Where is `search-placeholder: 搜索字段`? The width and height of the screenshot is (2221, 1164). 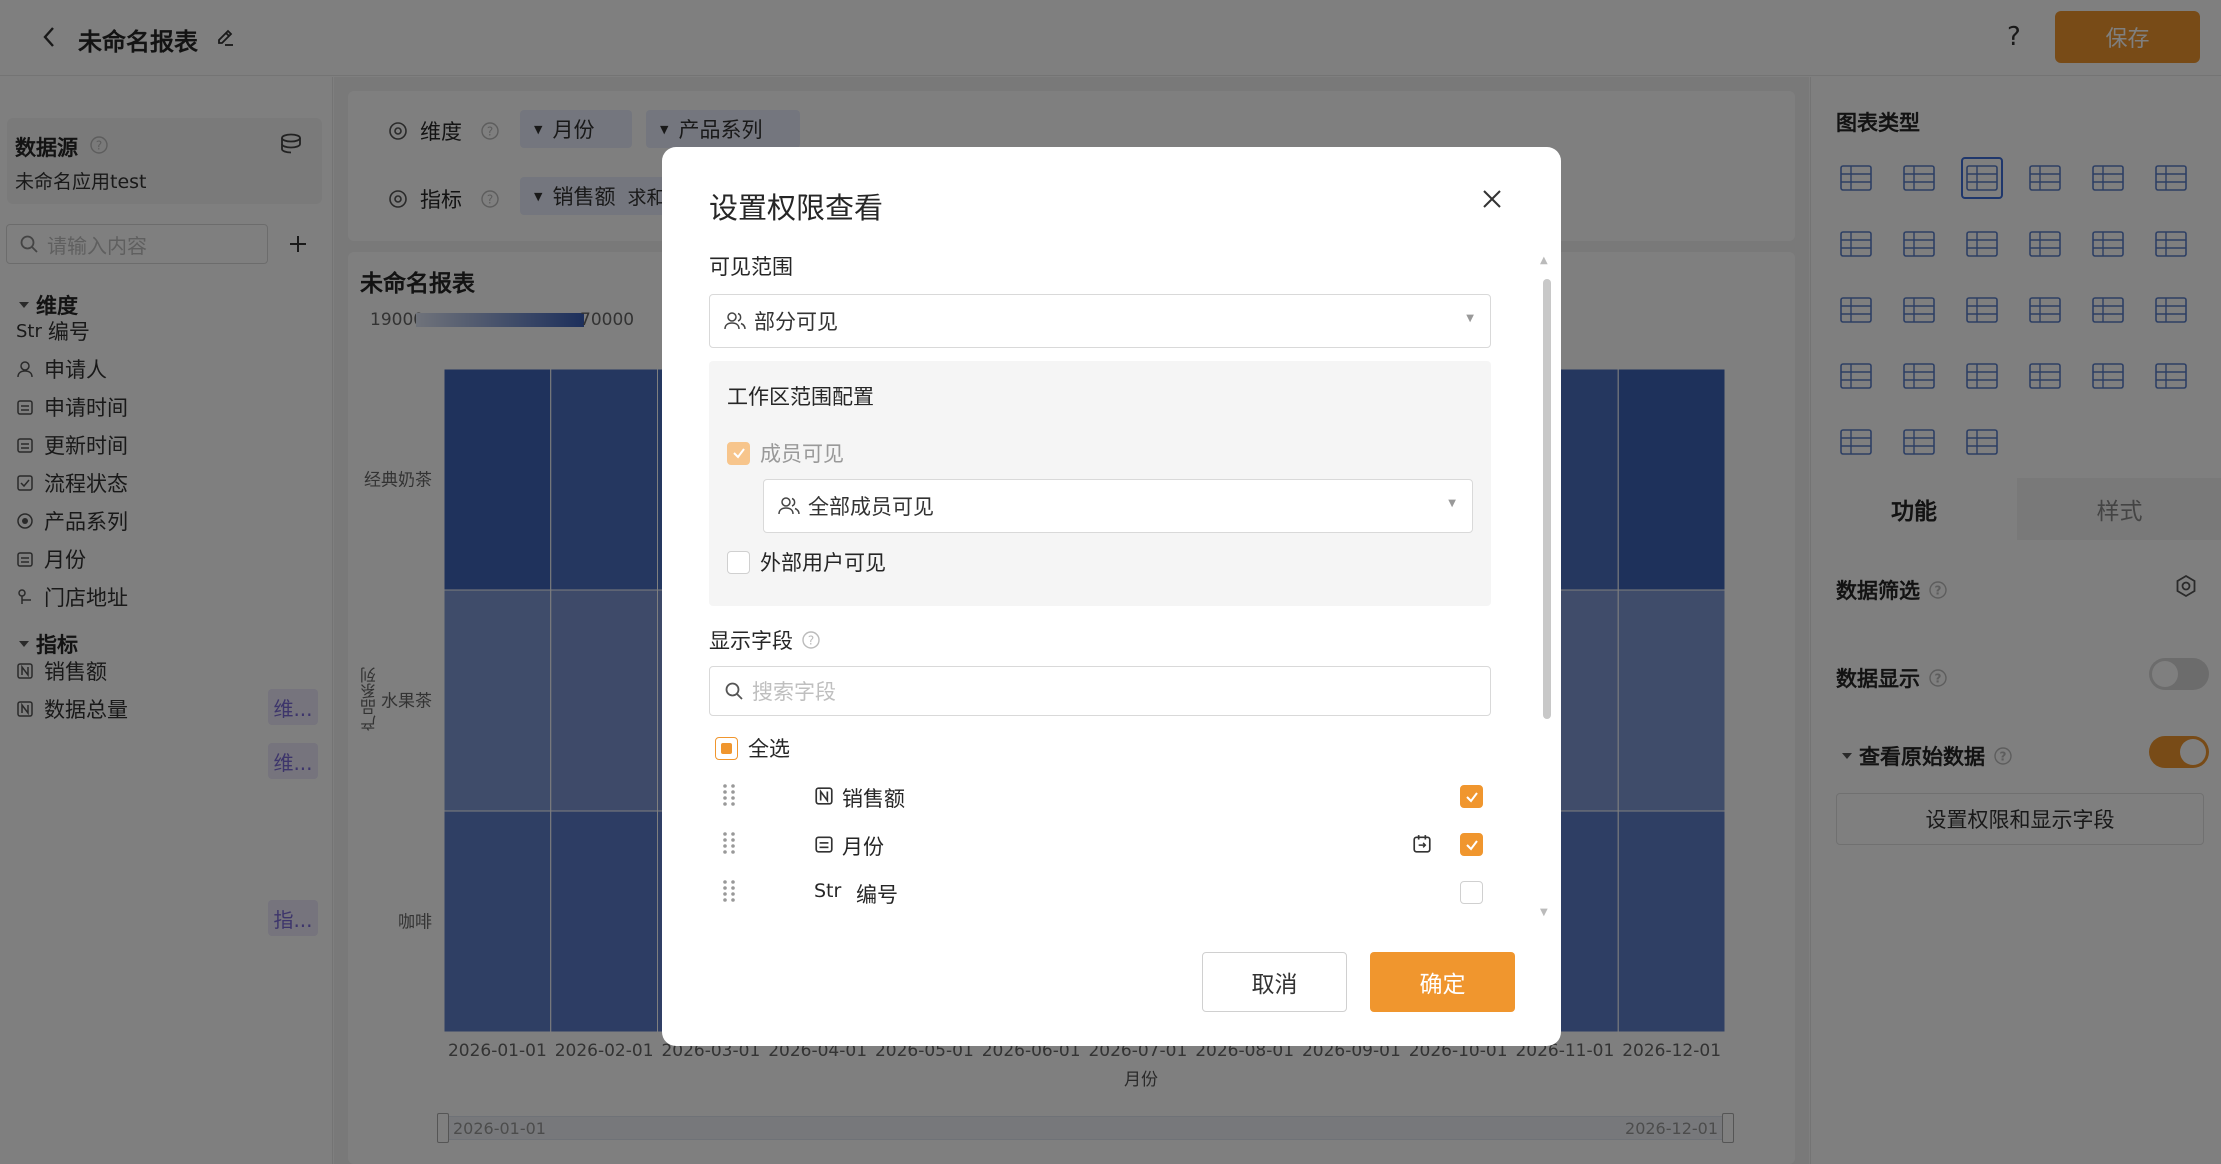 search-placeholder: 搜索字段 is located at coordinates (794, 692).